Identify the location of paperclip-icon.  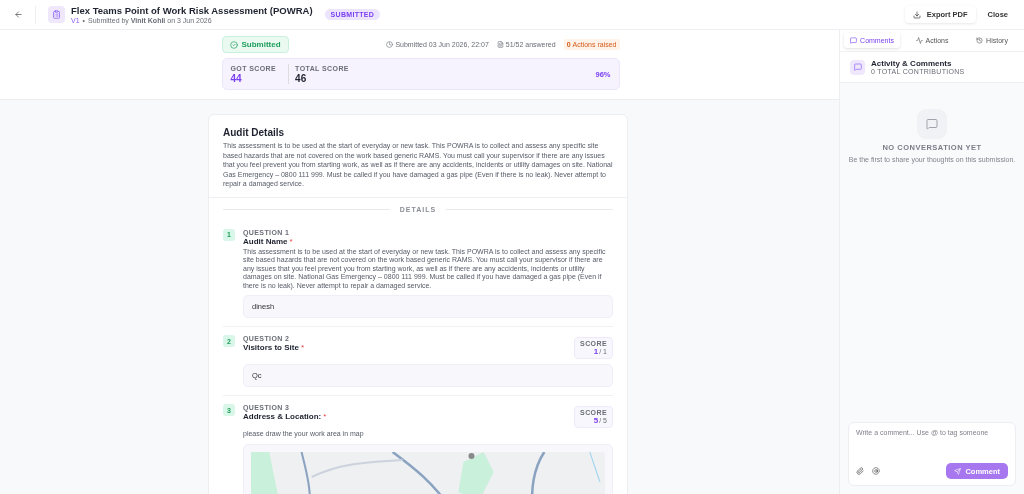
(860, 471).